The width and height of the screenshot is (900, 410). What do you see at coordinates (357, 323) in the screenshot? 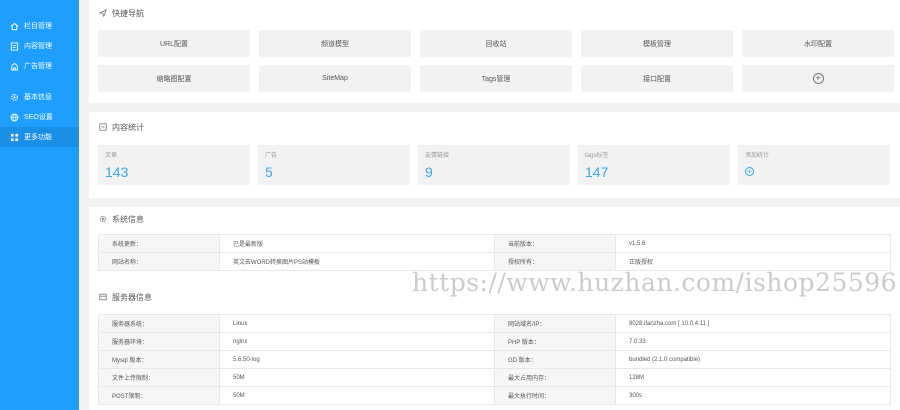
I see `info-value: Linux` at bounding box center [357, 323].